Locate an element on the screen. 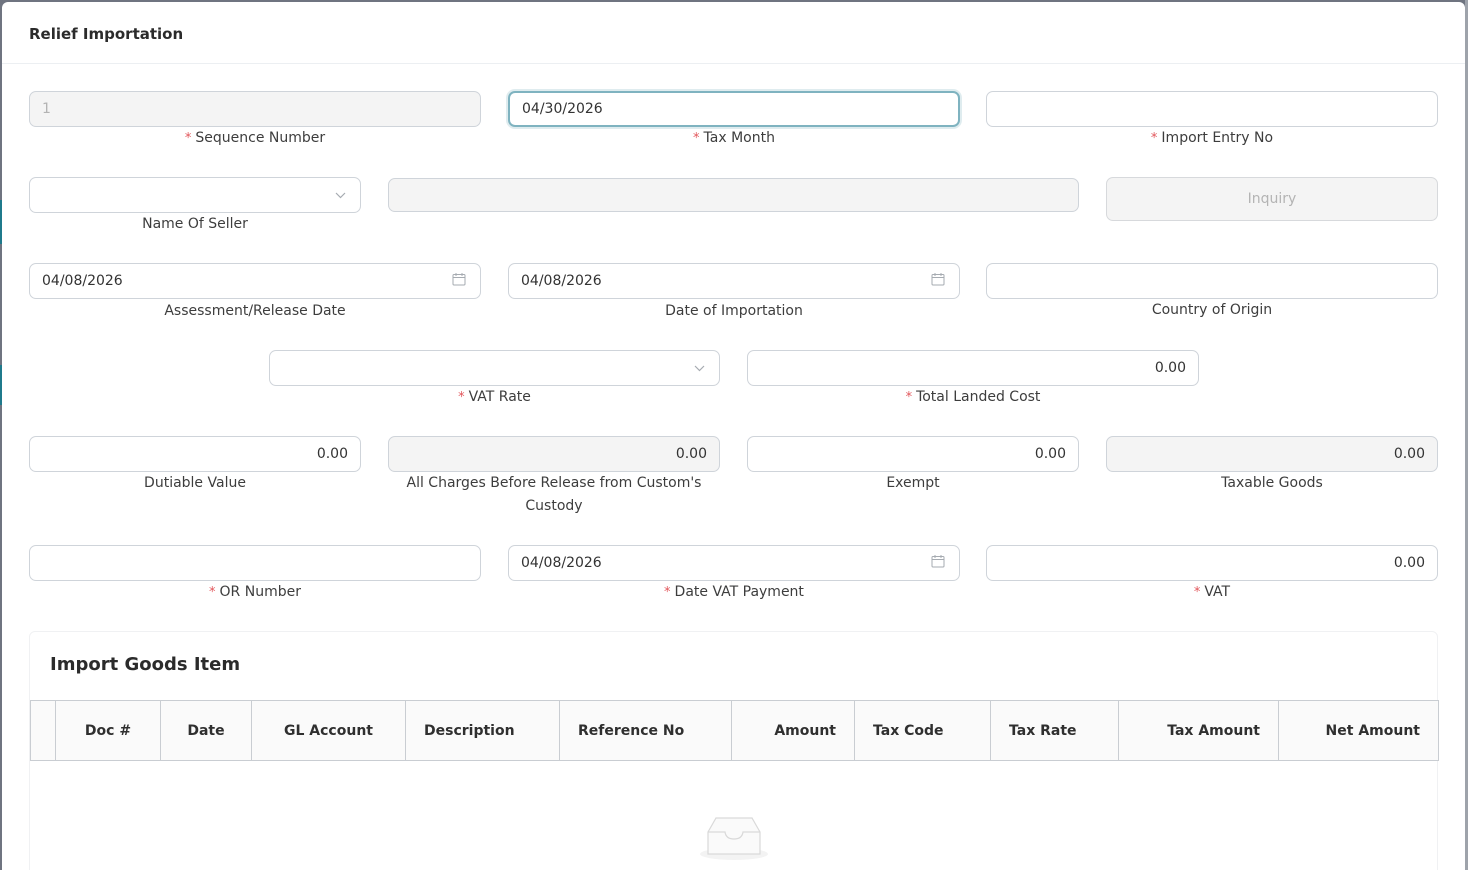 The height and width of the screenshot is (870, 1468). sequence-number-input: 1 is located at coordinates (255, 109).